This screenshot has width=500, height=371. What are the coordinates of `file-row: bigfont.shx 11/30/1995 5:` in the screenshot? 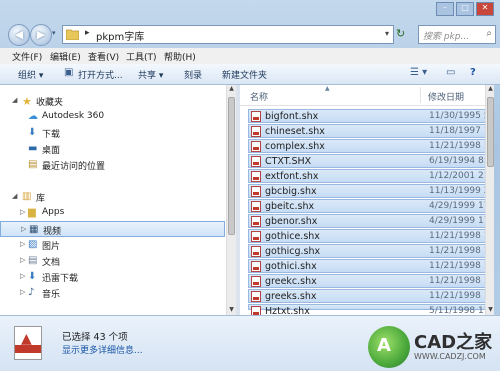 It's located at (371, 116).